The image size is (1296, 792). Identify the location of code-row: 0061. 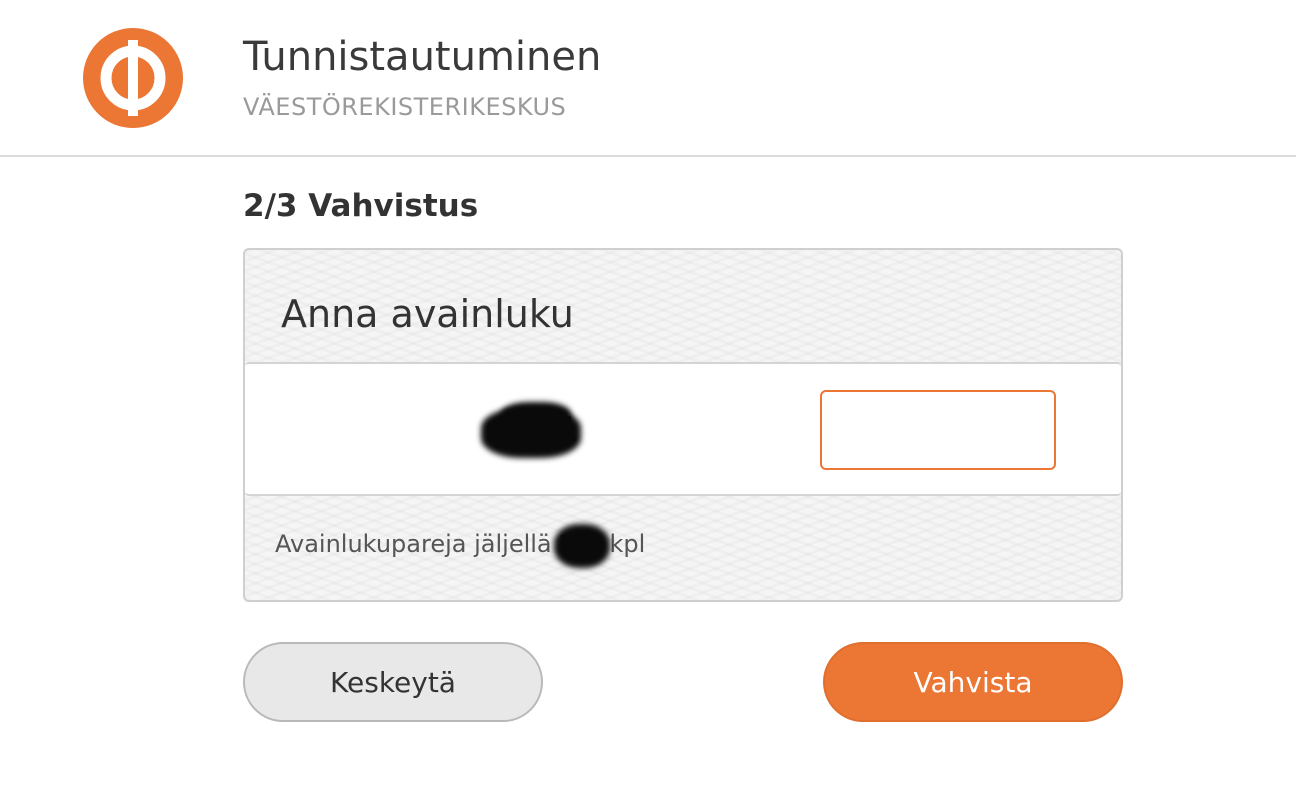
(683, 429).